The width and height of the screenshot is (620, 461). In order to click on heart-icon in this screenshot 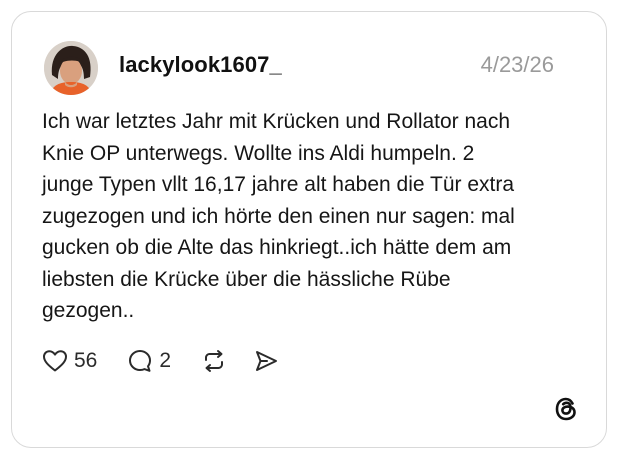, I will do `click(55, 361)`.